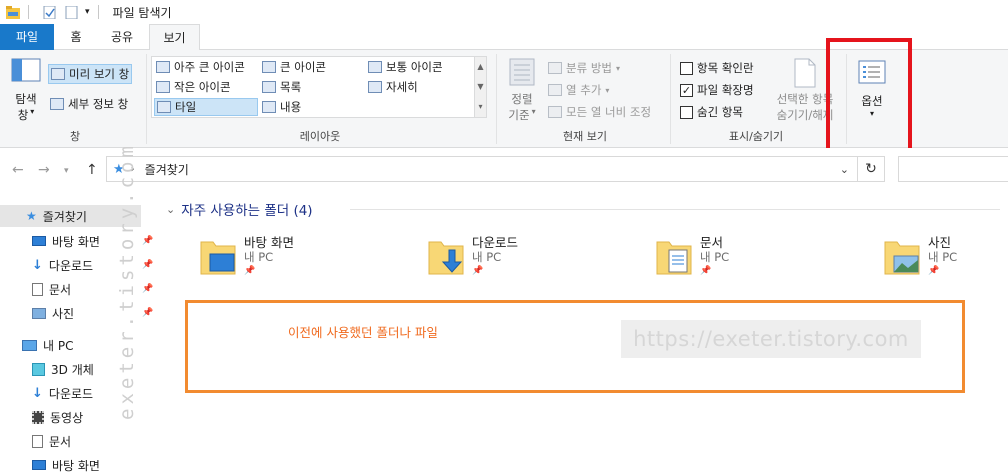 Image resolution: width=1008 pixels, height=473 pixels. I want to click on layout-list: 목록, so click(281, 87).